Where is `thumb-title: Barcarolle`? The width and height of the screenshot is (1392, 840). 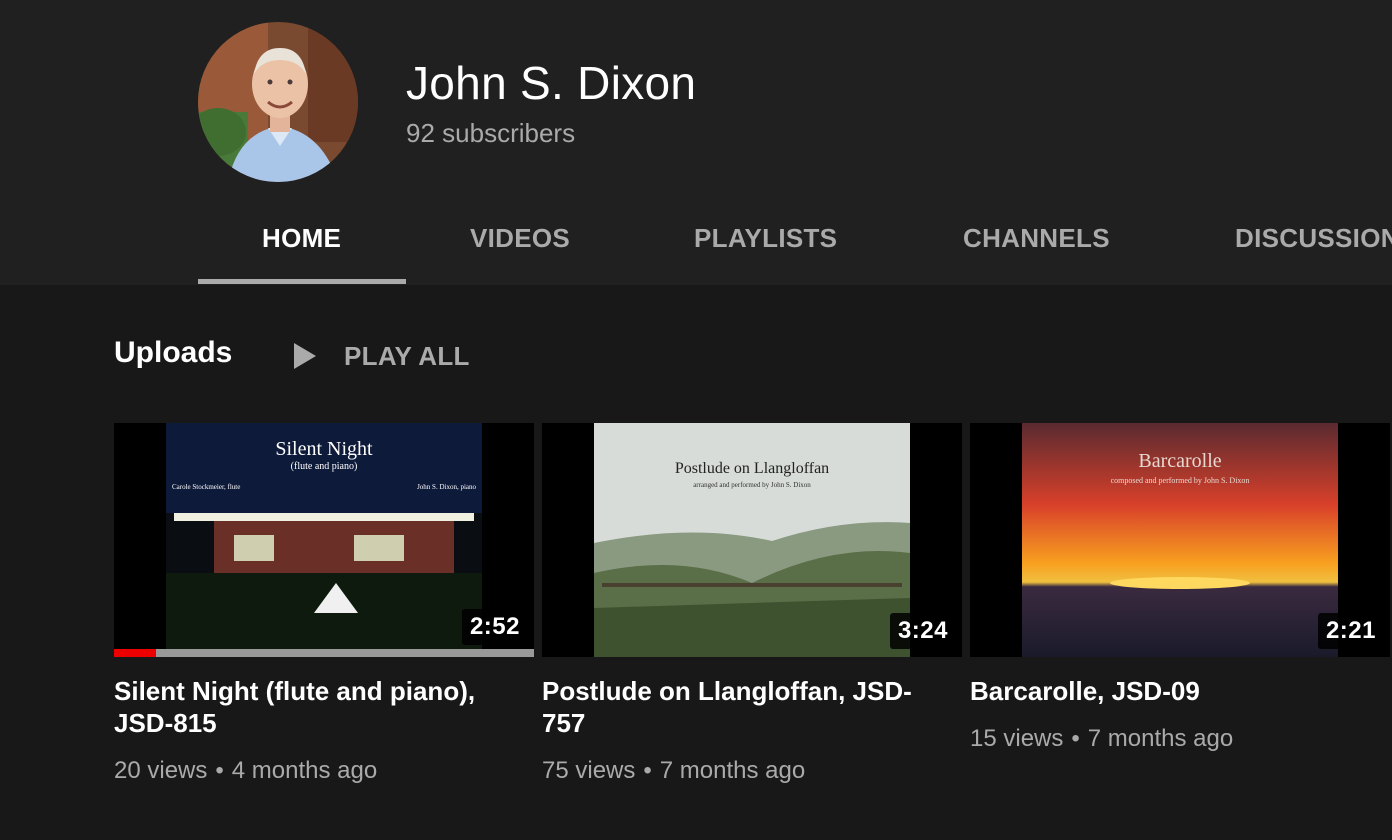
thumb-title: Barcarolle is located at coordinates (1179, 461).